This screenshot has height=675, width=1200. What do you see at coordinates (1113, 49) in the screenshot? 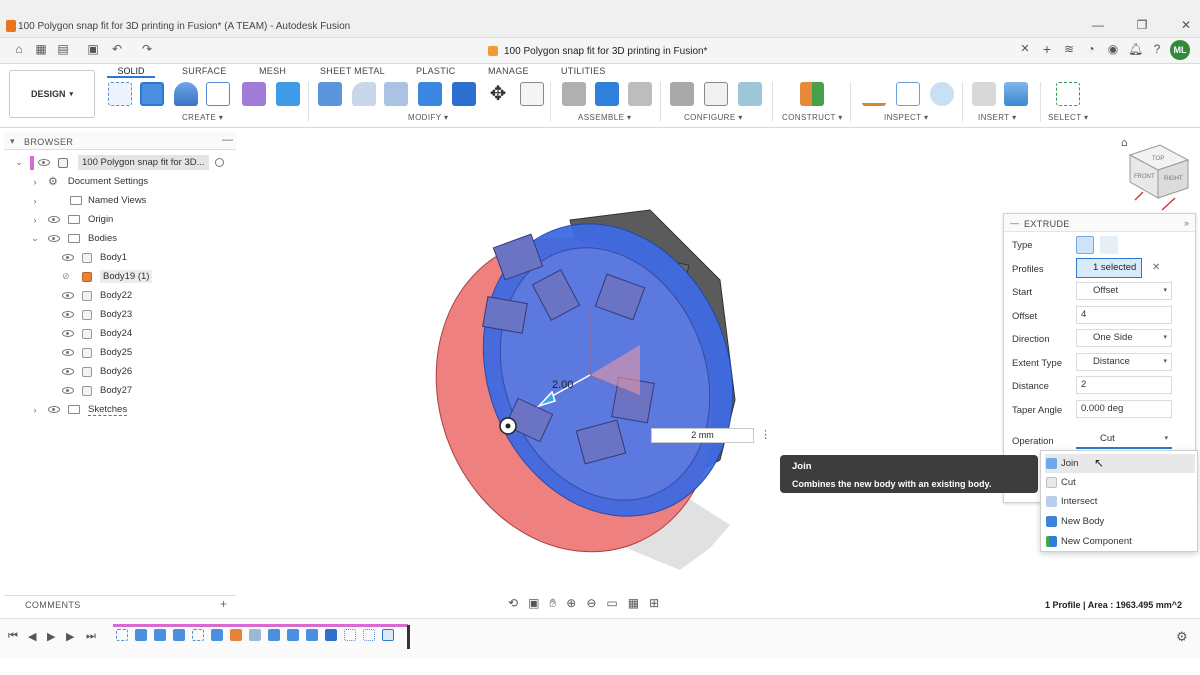
I see `online-icon: ◉` at bounding box center [1113, 49].